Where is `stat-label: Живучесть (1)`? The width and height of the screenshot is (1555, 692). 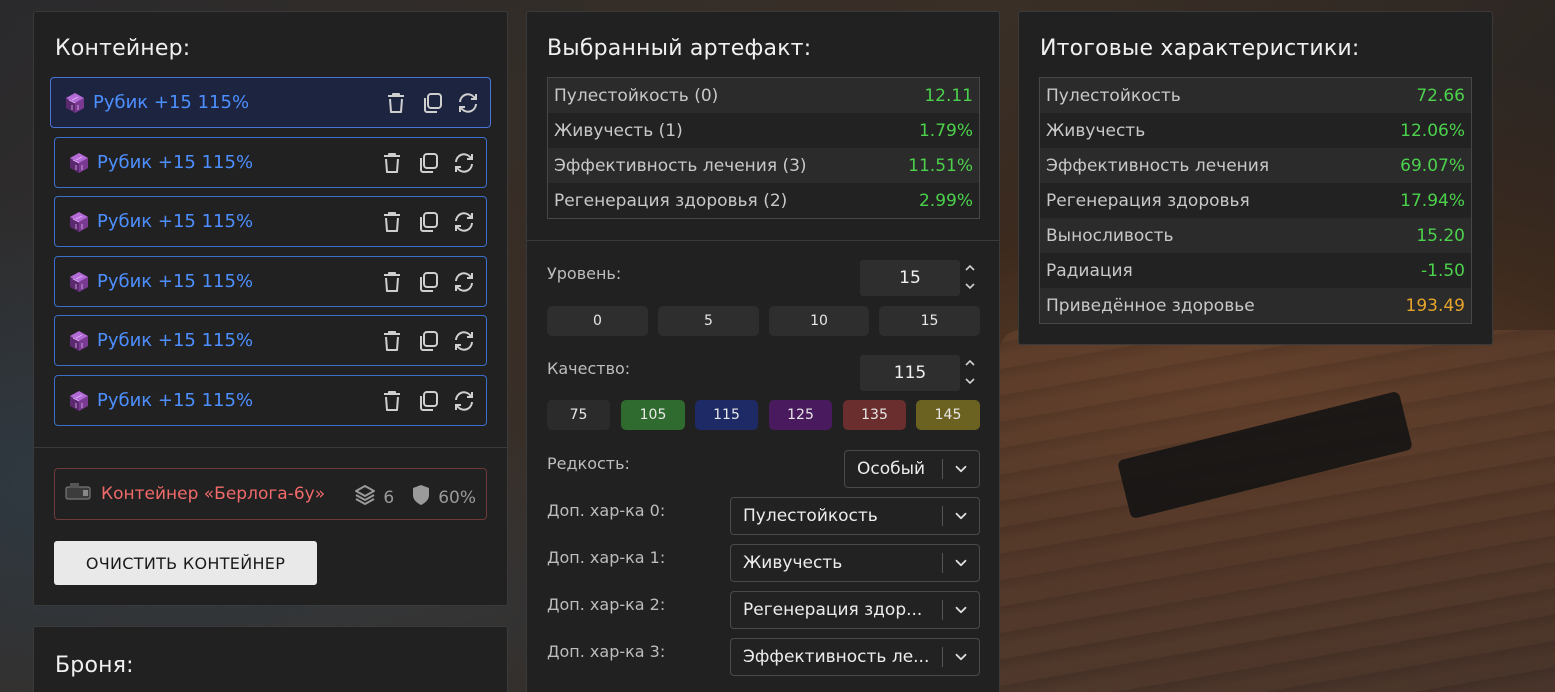 stat-label: Живучесть (1) is located at coordinates (618, 130).